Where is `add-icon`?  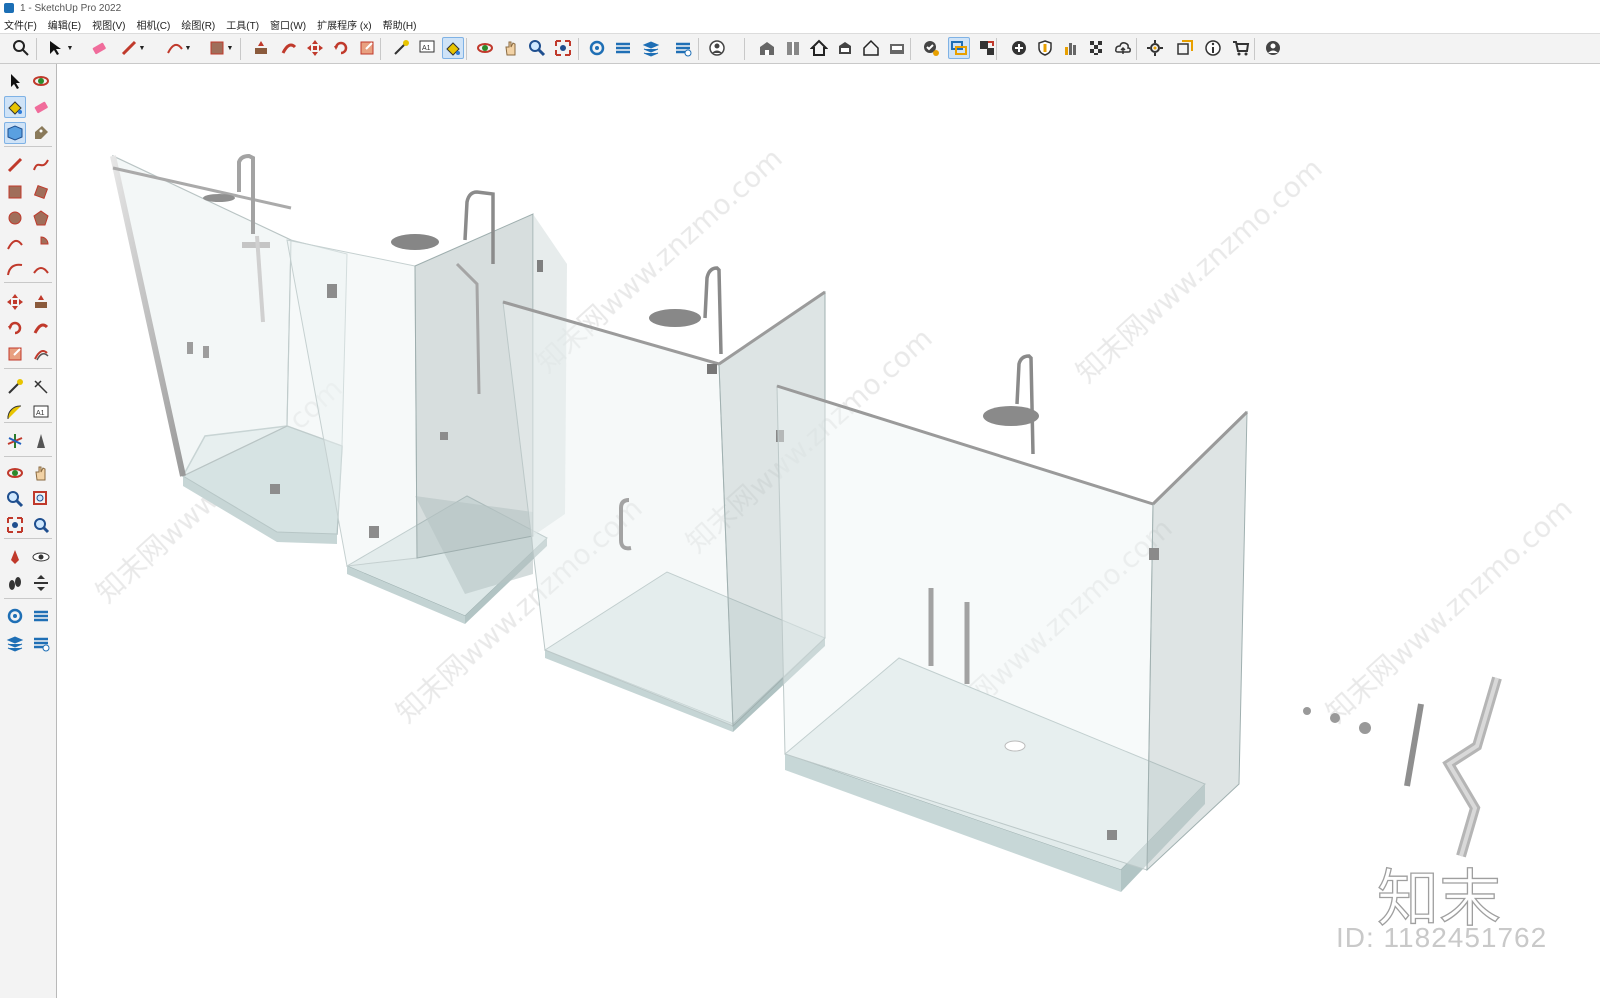
add-icon is located at coordinates (1019, 48).